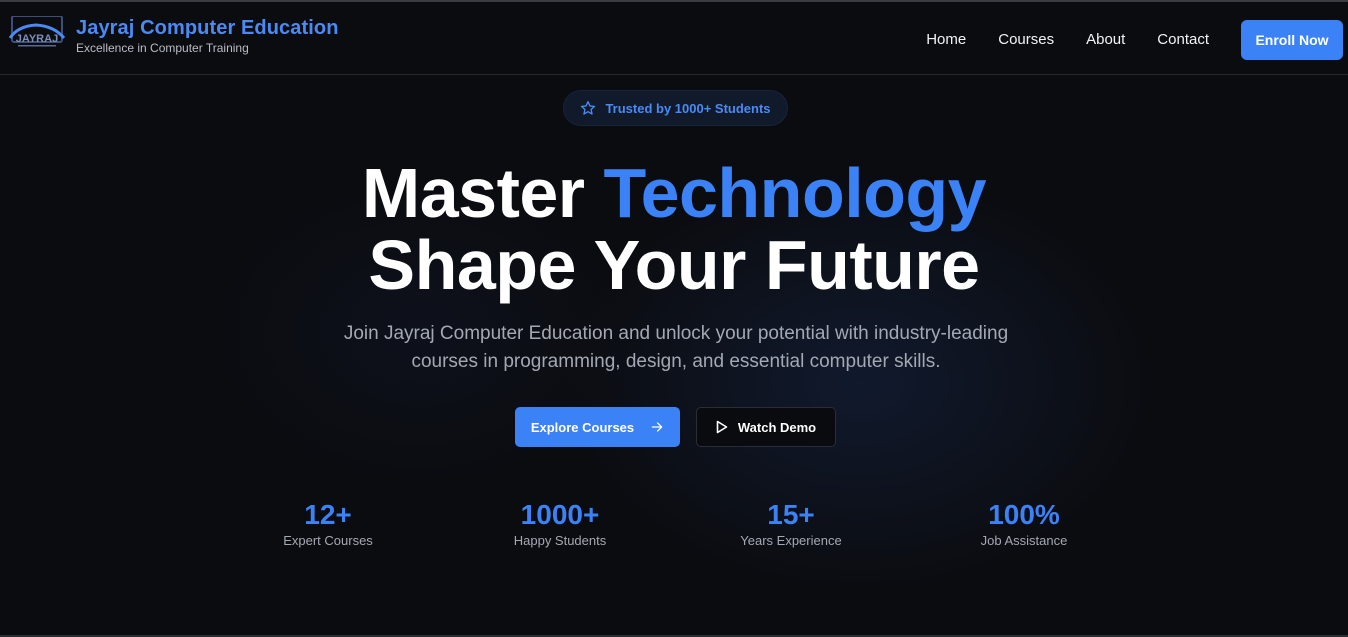  Describe the element at coordinates (162, 48) in the screenshot. I see `brand-subtitle: Excellence in Computer Training` at that location.